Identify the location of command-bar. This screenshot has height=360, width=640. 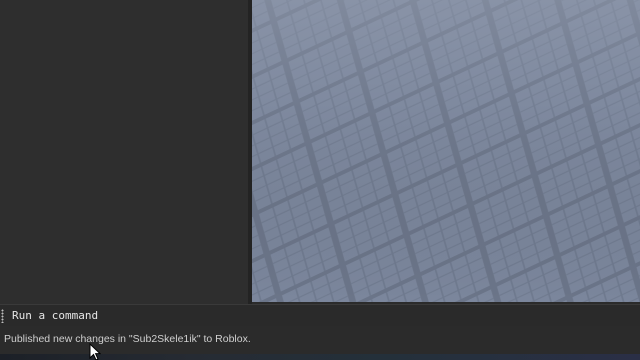
(320, 315).